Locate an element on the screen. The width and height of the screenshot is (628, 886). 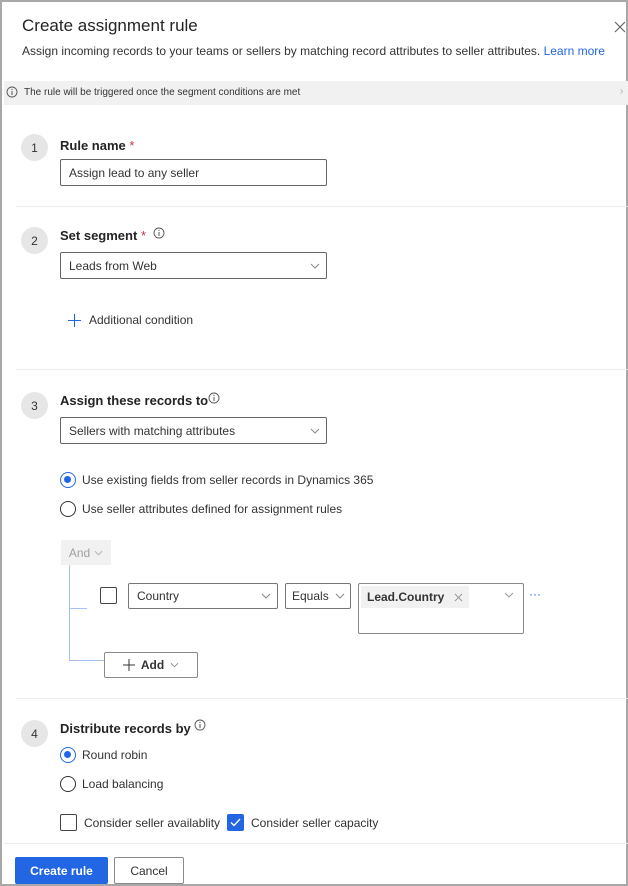
step-1-badge: 1 is located at coordinates (34, 147).